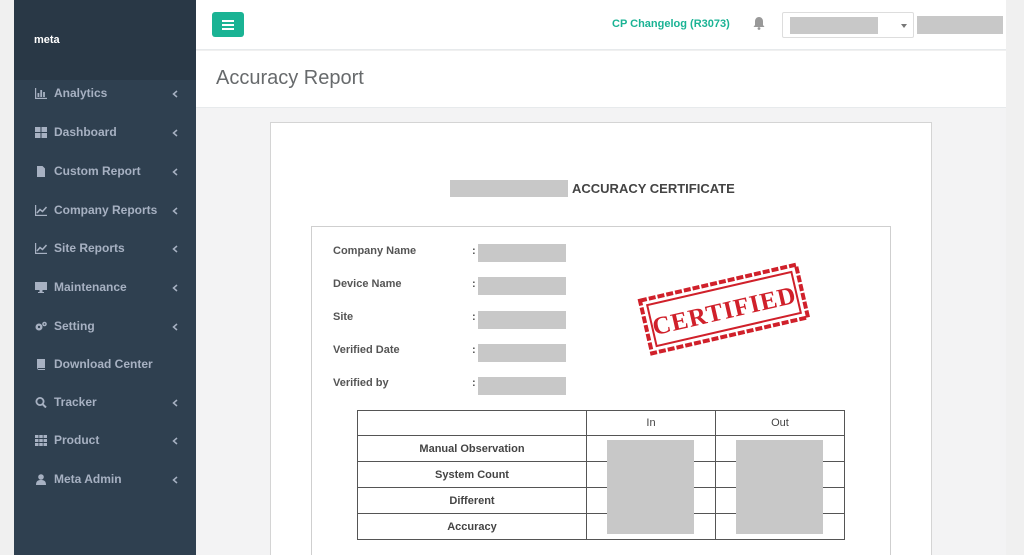  I want to click on redacted-user-name, so click(960, 25).